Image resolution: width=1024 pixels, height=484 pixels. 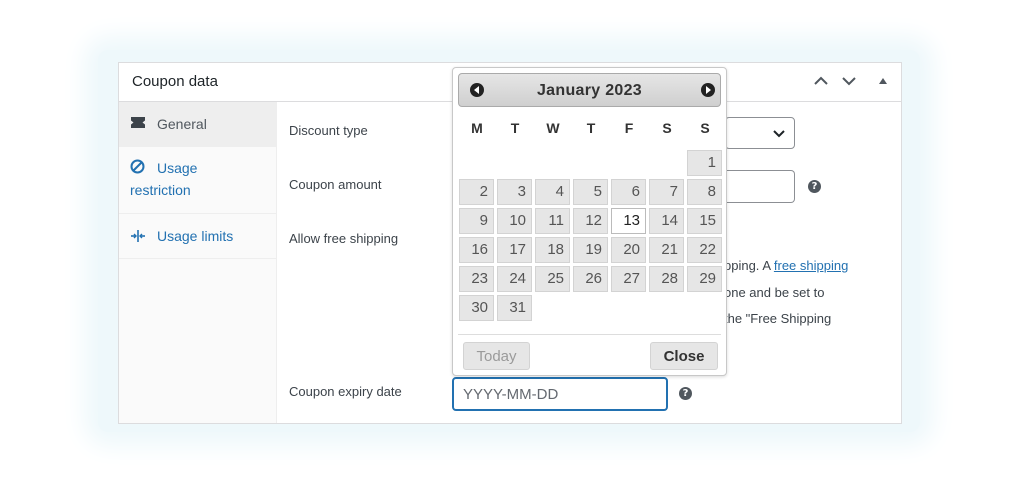 I want to click on move-down-button, so click(x=849, y=81).